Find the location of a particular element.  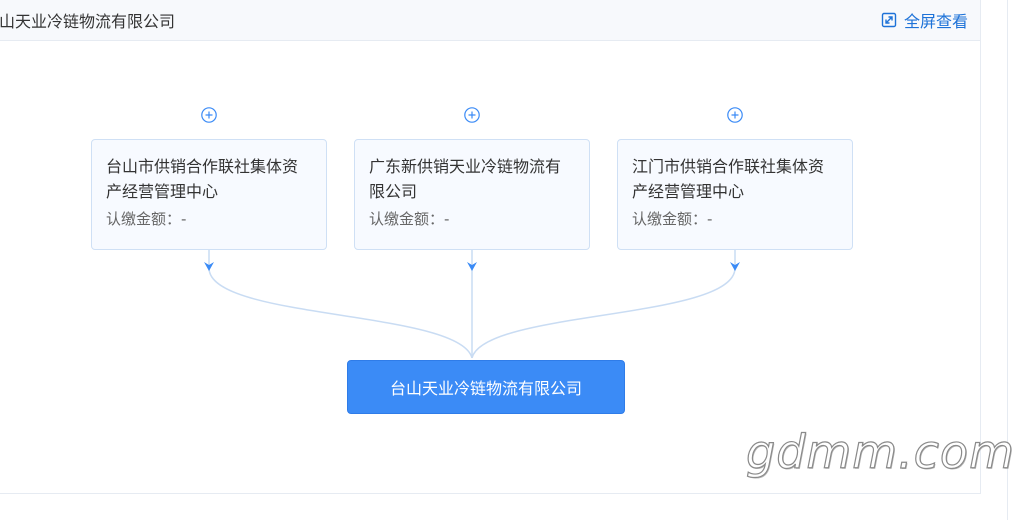

shareholder-node-2: 广东新供销天业冷链物流有限公司 认缴金额：- is located at coordinates (472, 194).